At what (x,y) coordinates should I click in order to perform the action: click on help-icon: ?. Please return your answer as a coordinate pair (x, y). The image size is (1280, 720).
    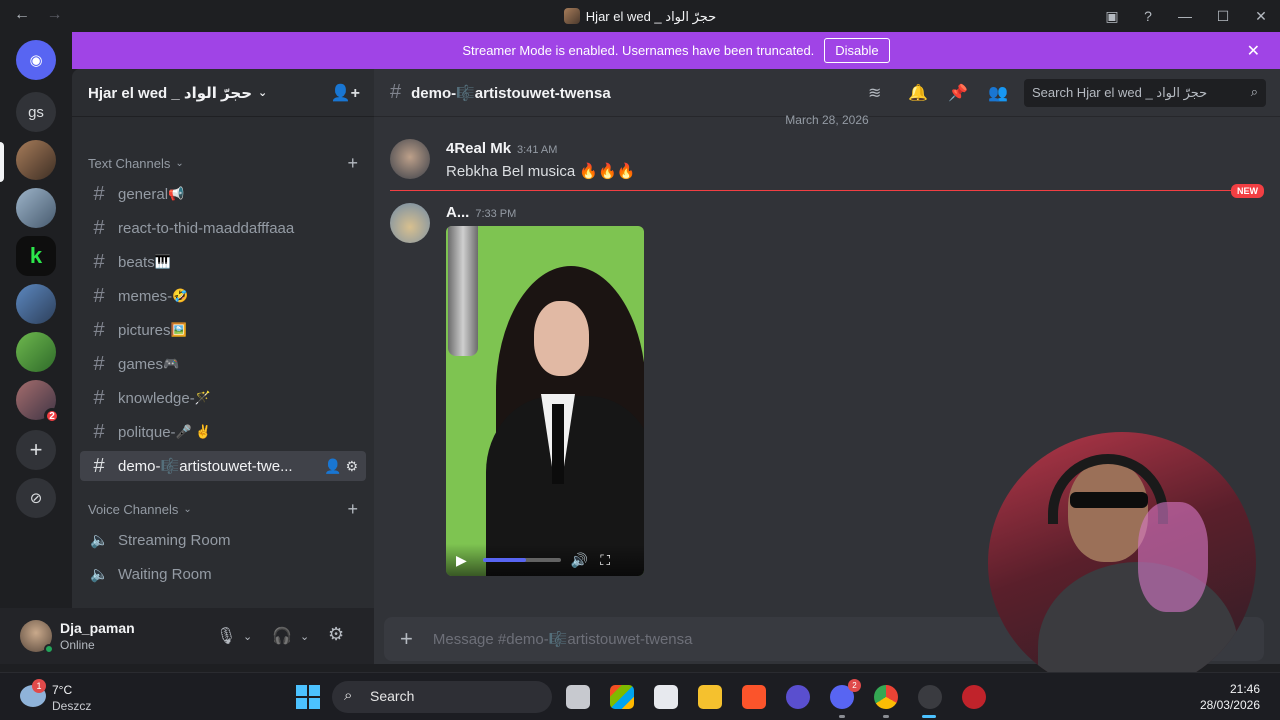
    Looking at the image, I should click on (1148, 16).